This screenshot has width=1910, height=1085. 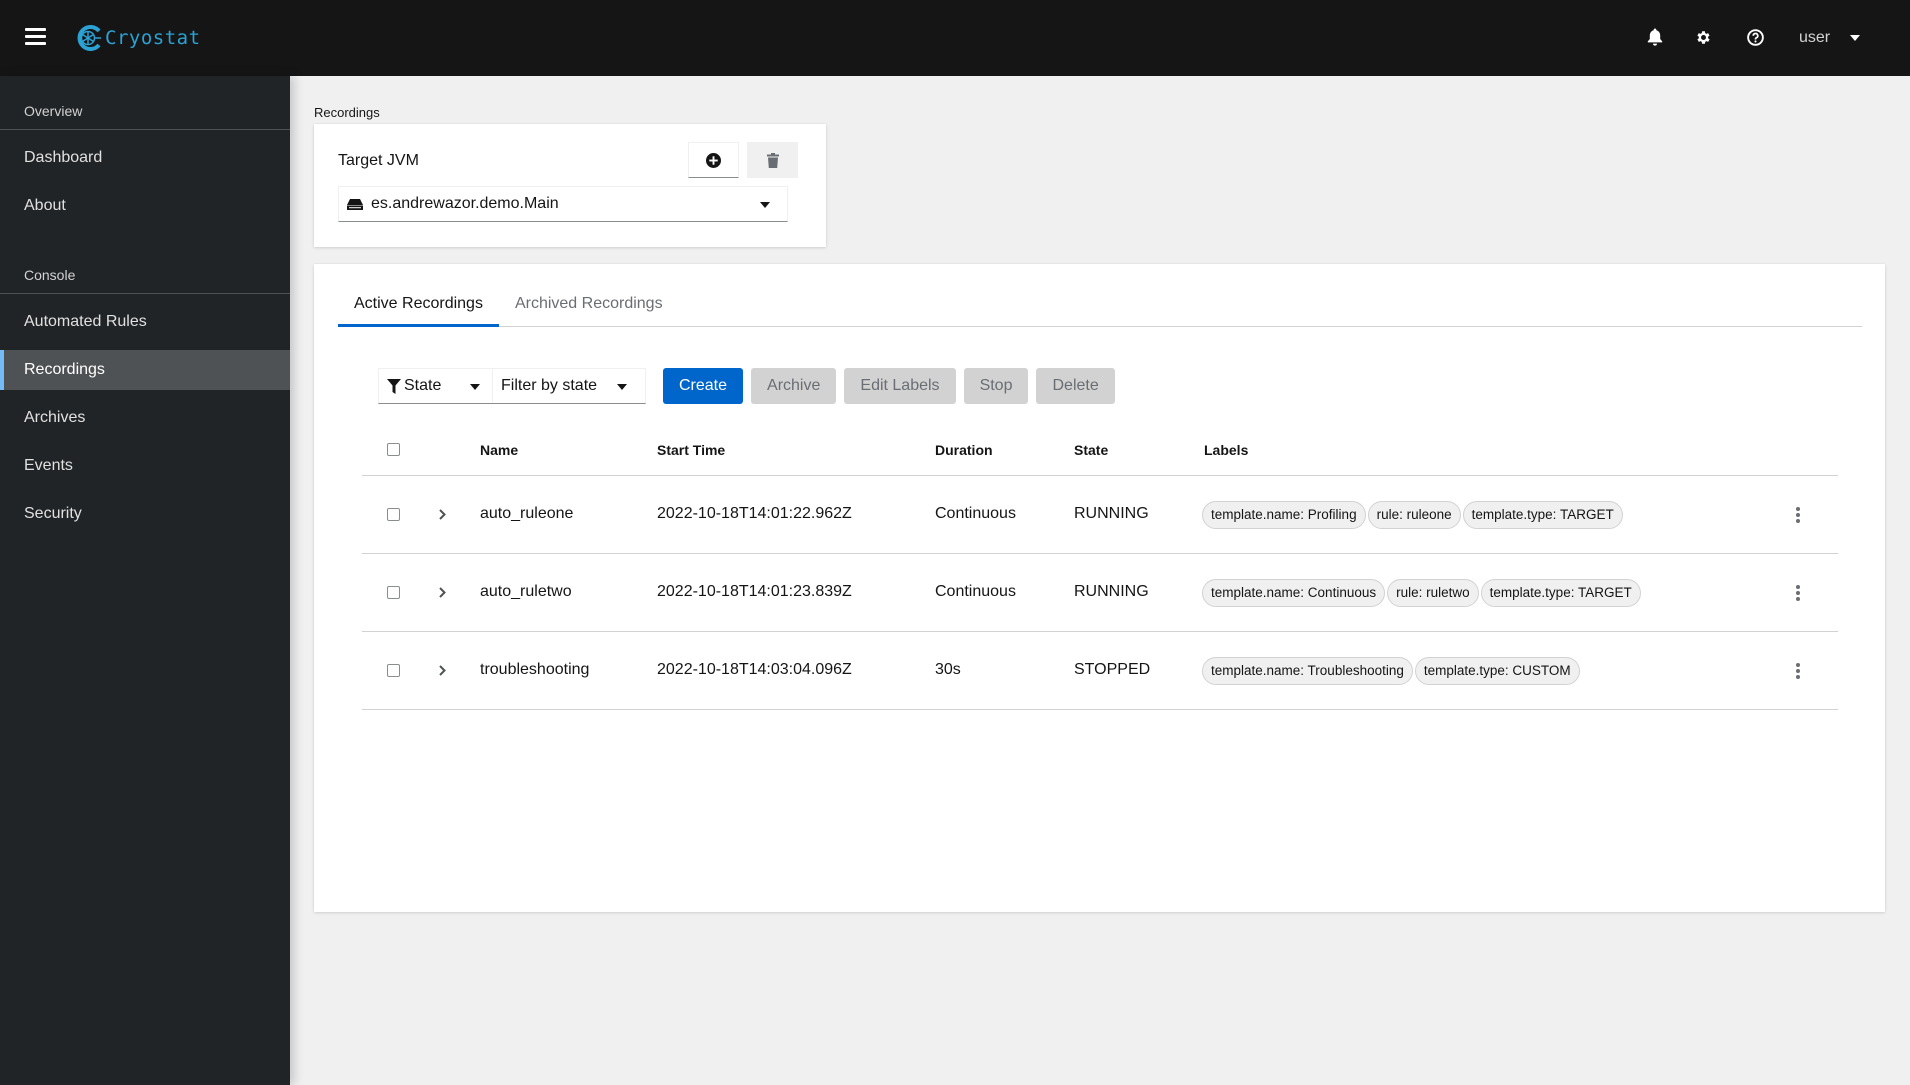 I want to click on filter-attribute-dropdown: State, so click(x=435, y=386).